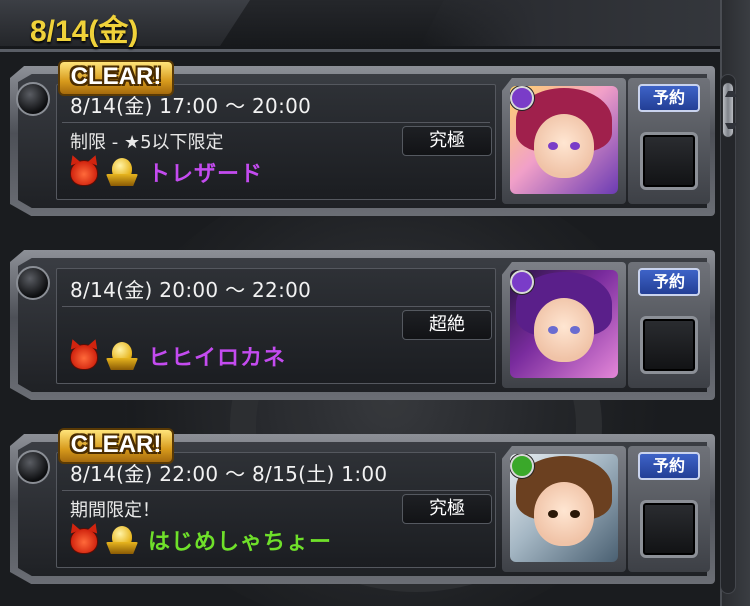 The height and width of the screenshot is (606, 750). I want to click on scrollbar-thumb, so click(729, 110).